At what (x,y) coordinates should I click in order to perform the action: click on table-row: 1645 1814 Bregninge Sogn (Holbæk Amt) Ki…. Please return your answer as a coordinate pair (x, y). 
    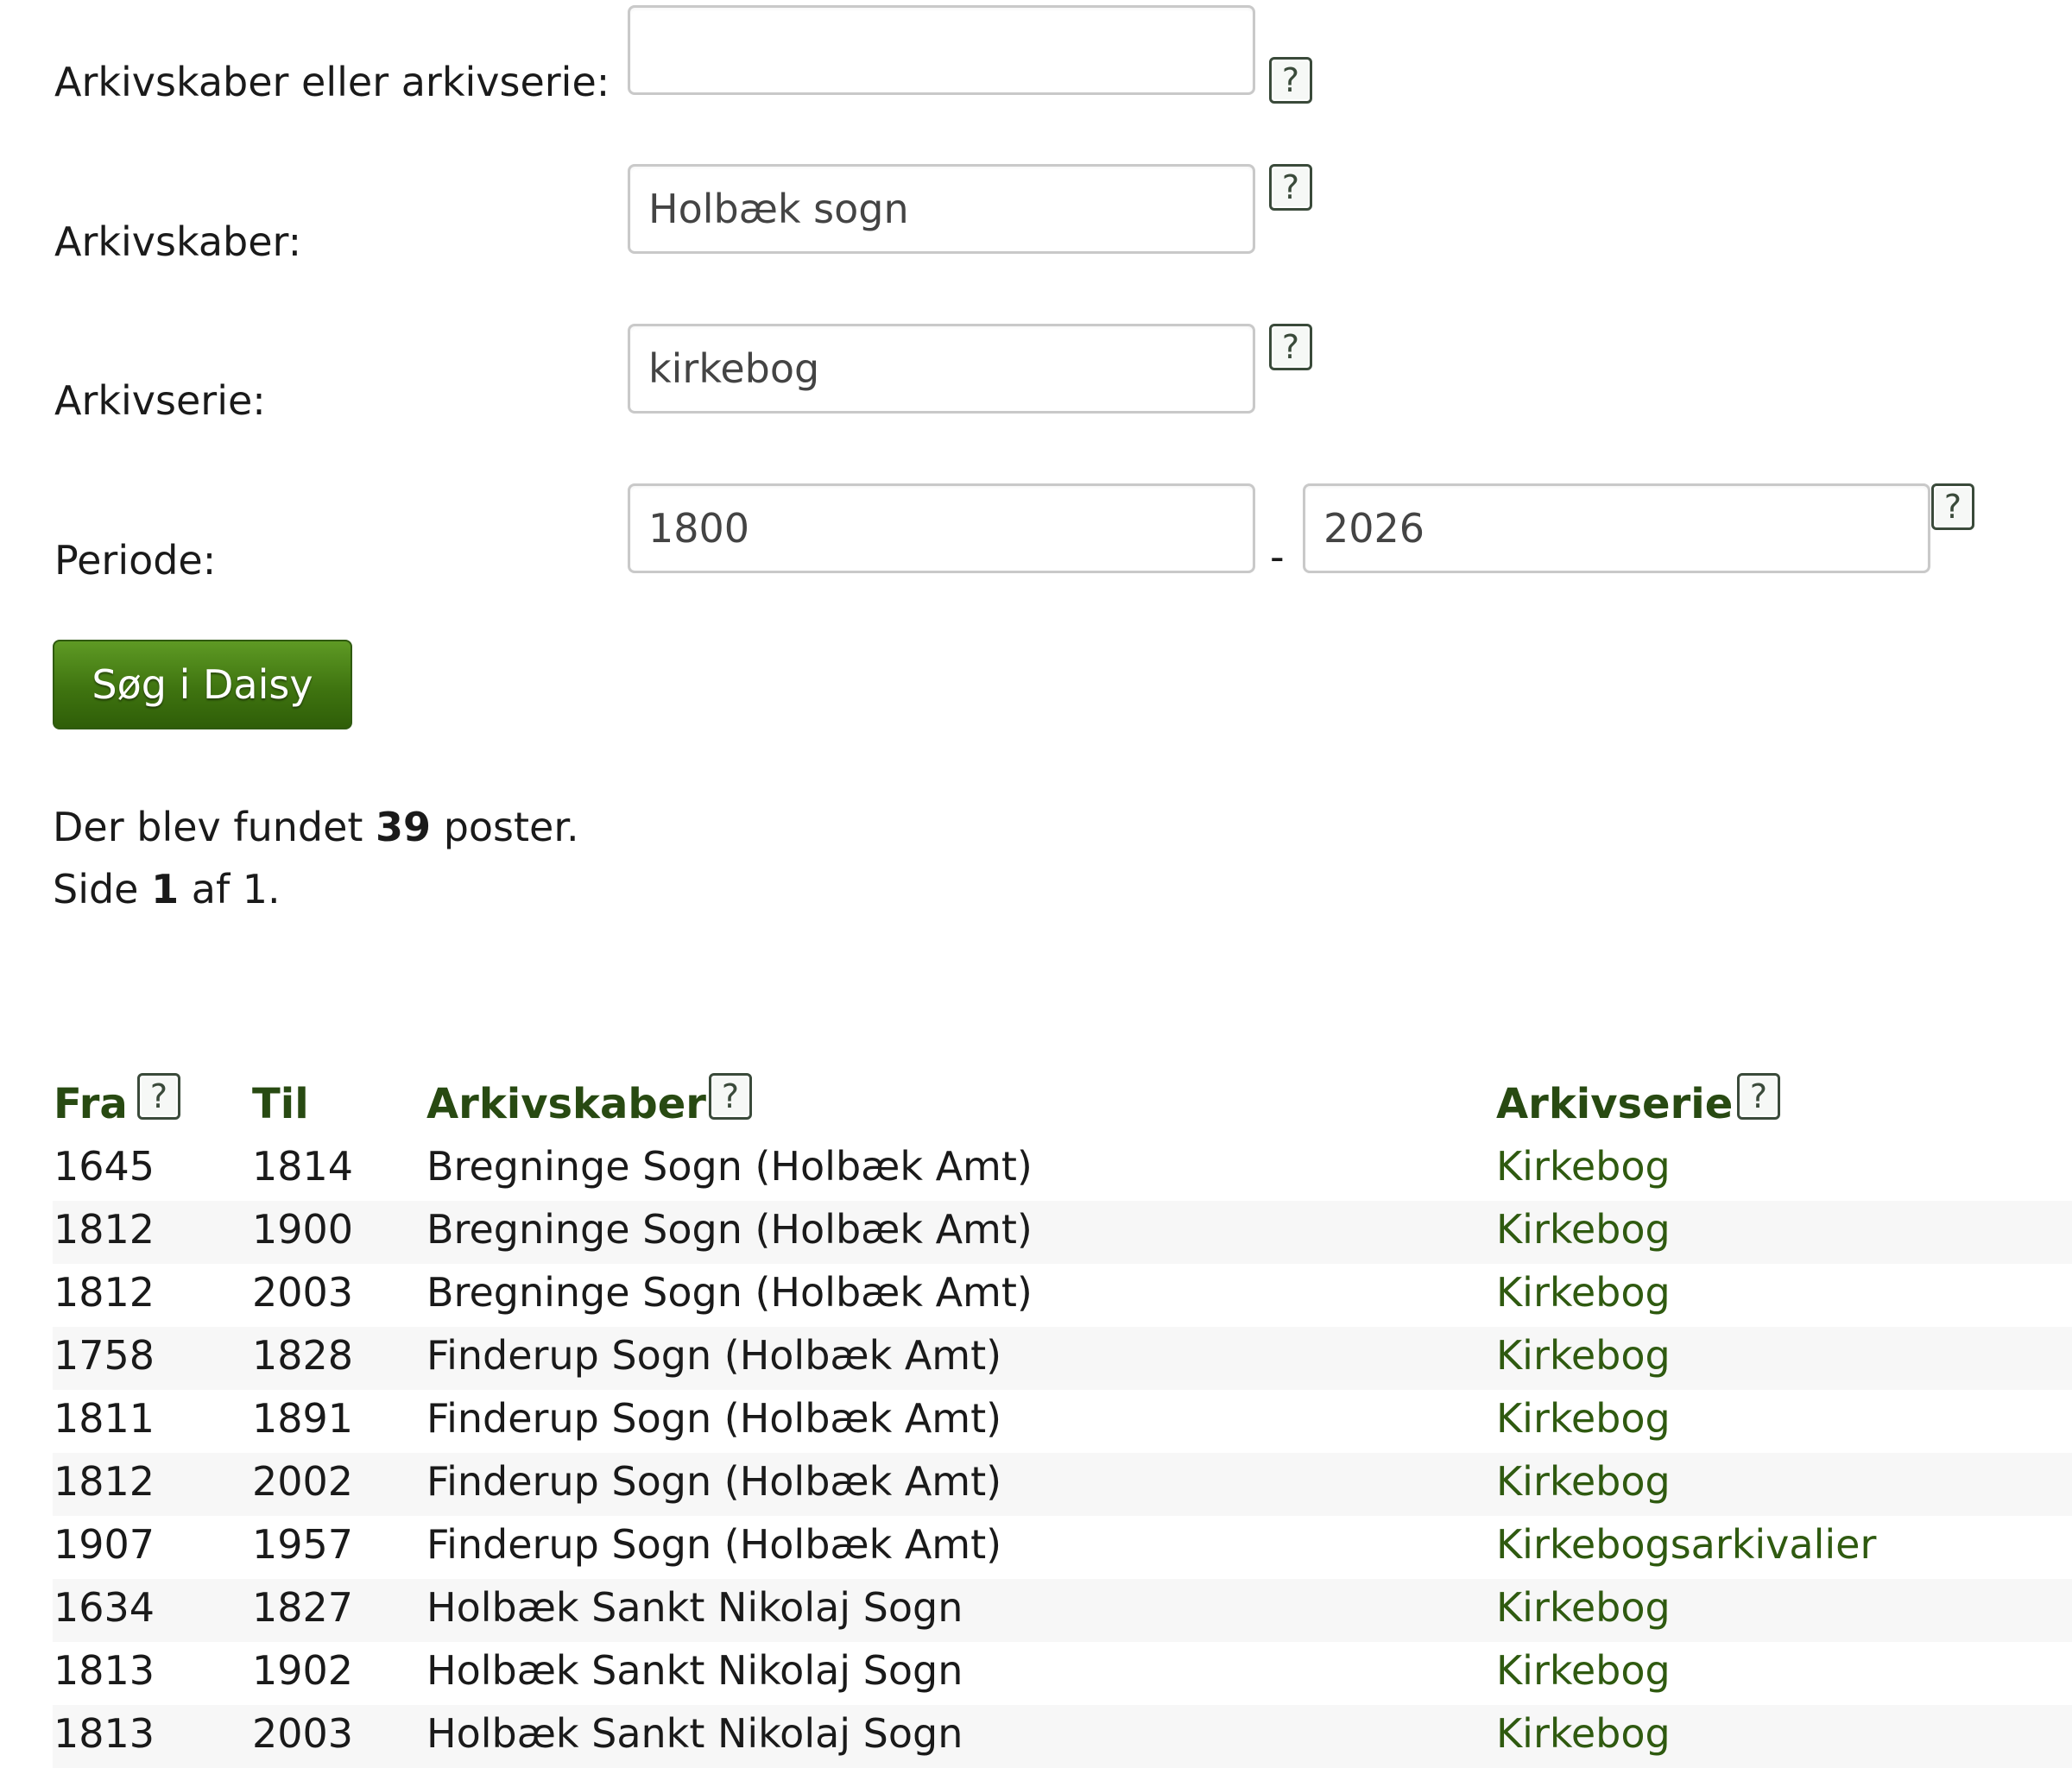
    Looking at the image, I should click on (1062, 1170).